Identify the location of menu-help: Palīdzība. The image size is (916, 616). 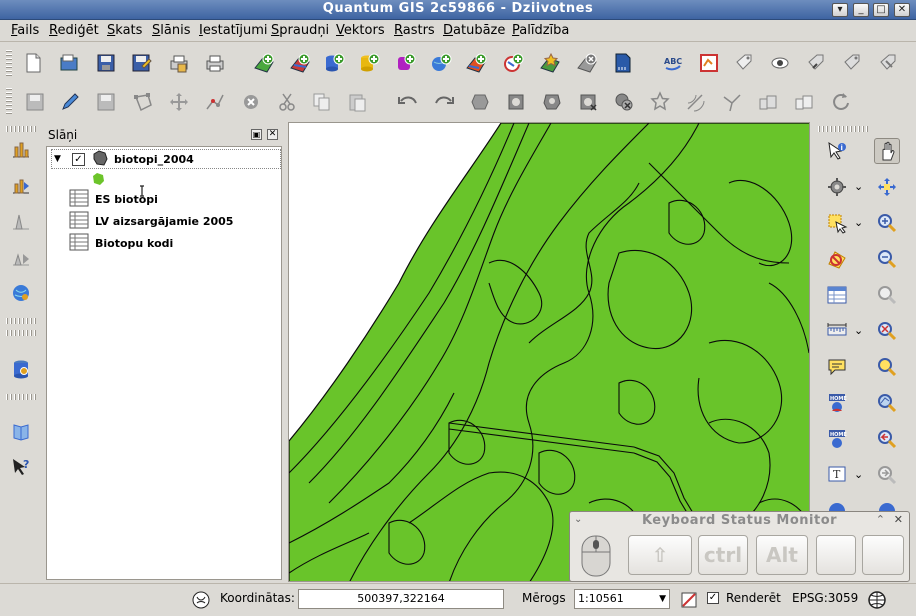
(540, 30).